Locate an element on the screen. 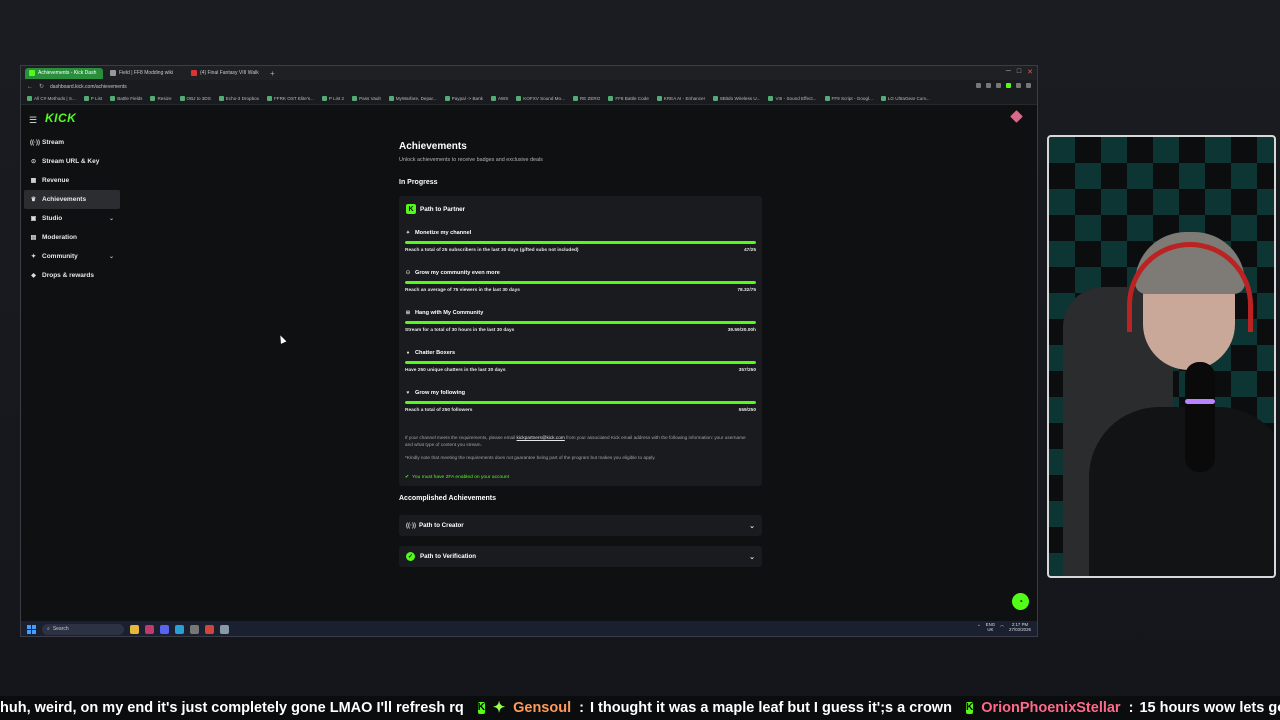 This screenshot has width=1280, height=720. clock: 2:17 PM 27/03/2026 is located at coordinates (1020, 627).